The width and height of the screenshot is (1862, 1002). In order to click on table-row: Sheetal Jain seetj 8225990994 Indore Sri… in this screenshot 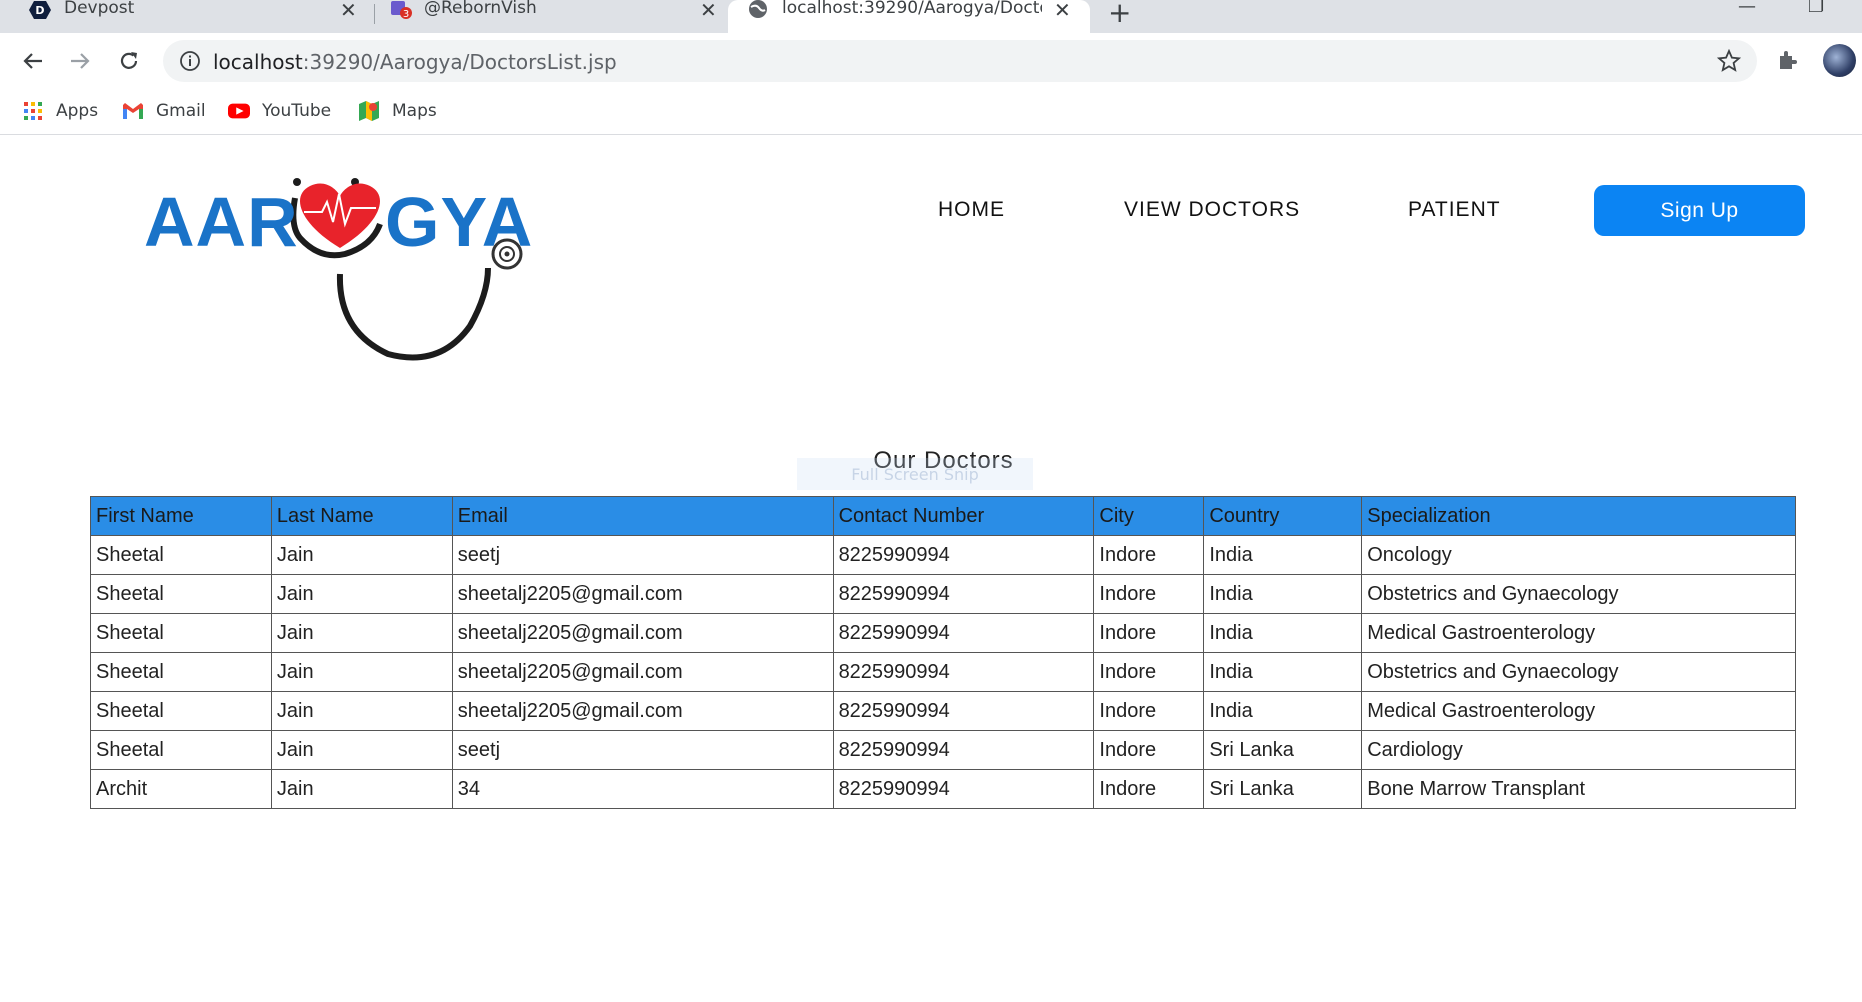, I will do `click(943, 750)`.